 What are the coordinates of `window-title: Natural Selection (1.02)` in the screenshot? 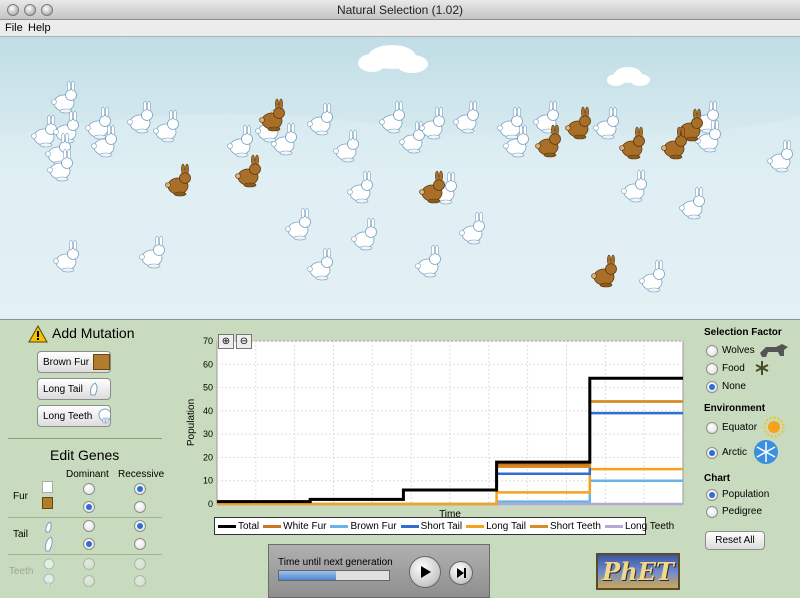 It's located at (400, 10).